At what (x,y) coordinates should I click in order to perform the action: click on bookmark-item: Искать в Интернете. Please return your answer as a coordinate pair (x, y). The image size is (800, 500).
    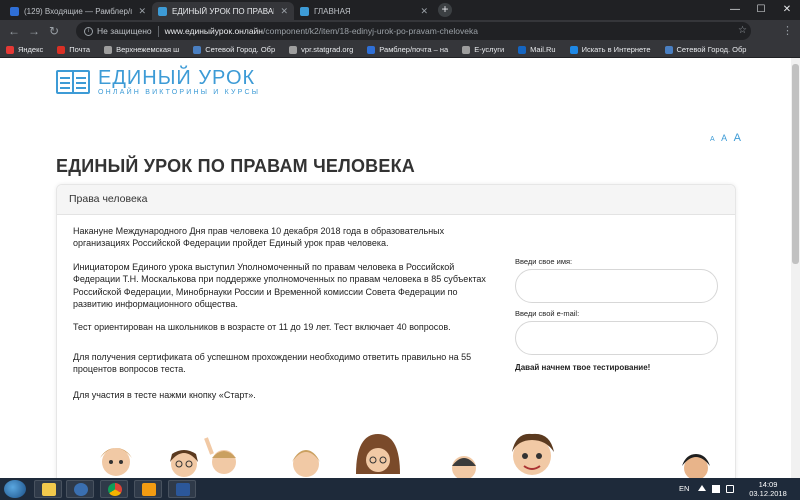
    Looking at the image, I should click on (610, 49).